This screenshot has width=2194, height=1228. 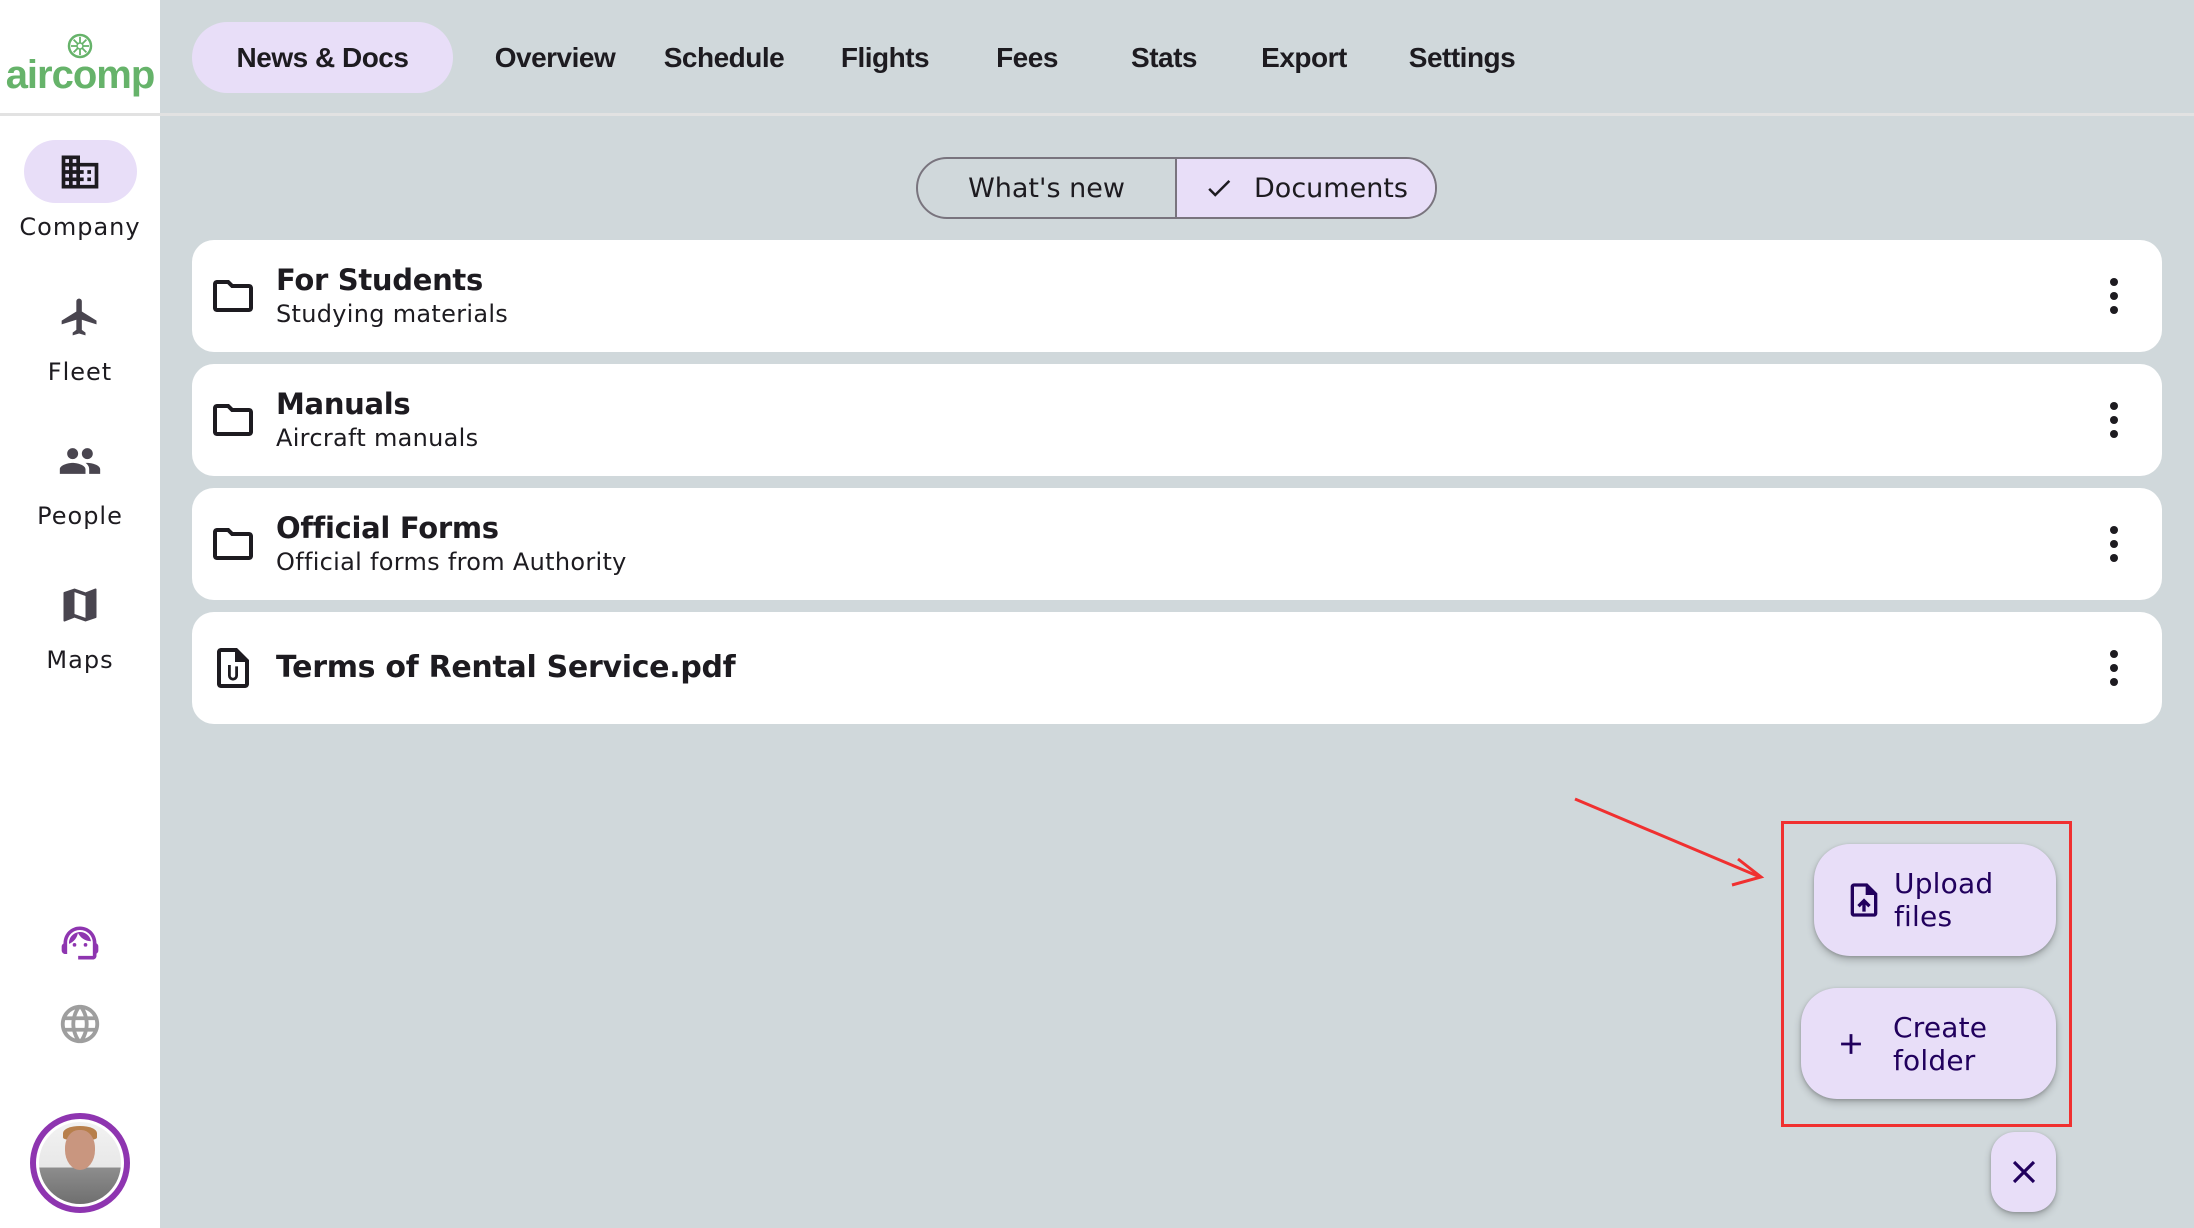 I want to click on check-icon, so click(x=1219, y=188).